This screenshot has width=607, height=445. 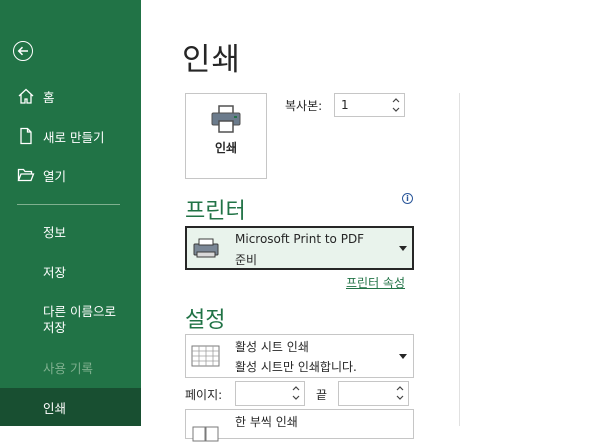 I want to click on sidebar-item-label: 인쇄, so click(x=55, y=408).